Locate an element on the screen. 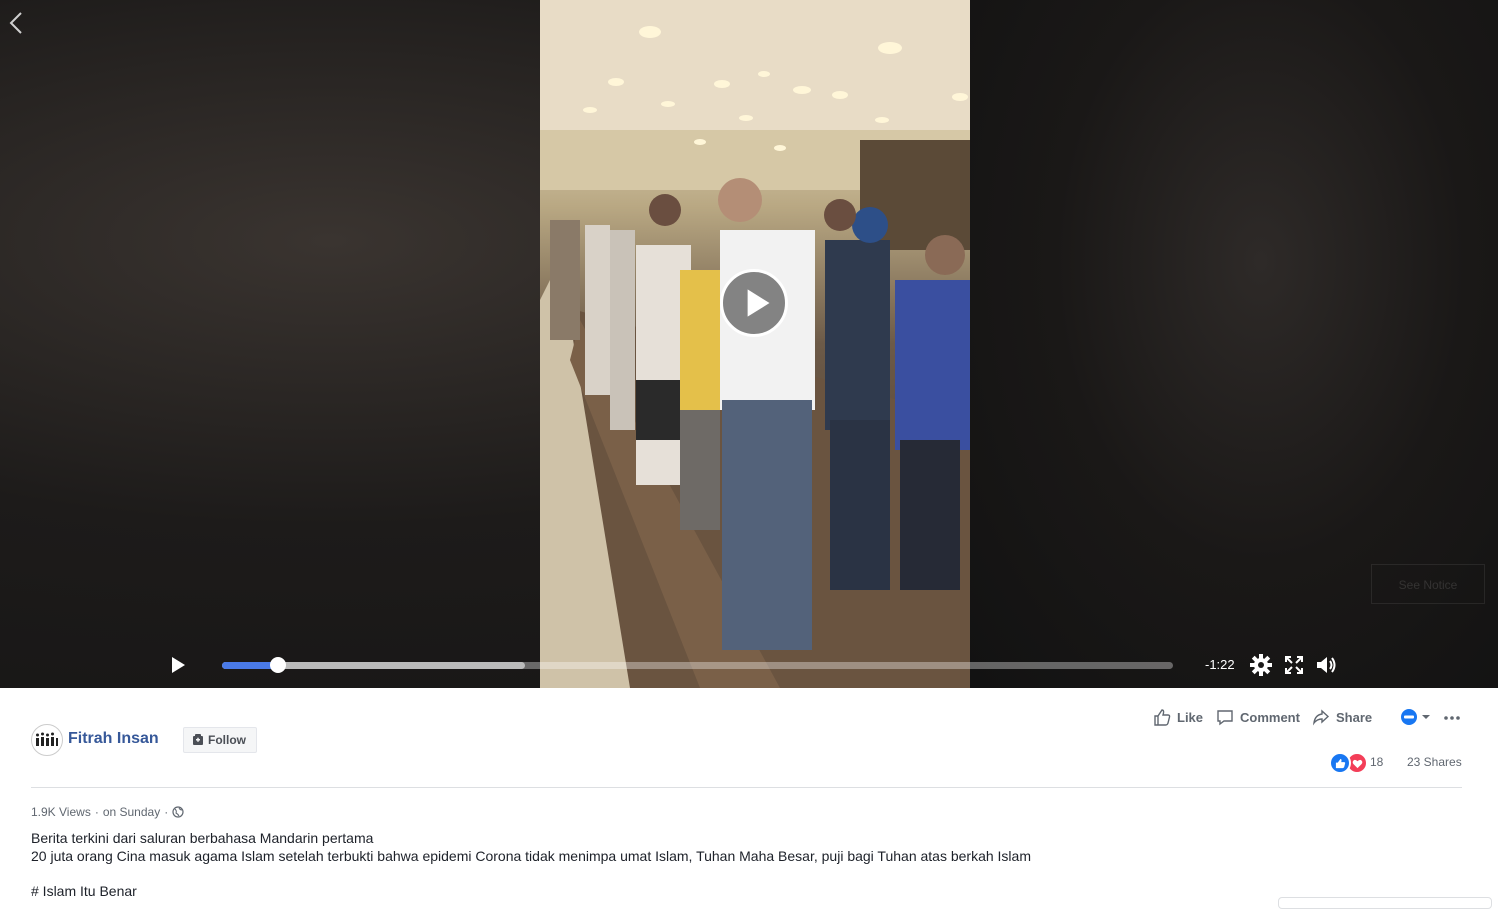 This screenshot has width=1498, height=909. globe-icon is located at coordinates (178, 812).